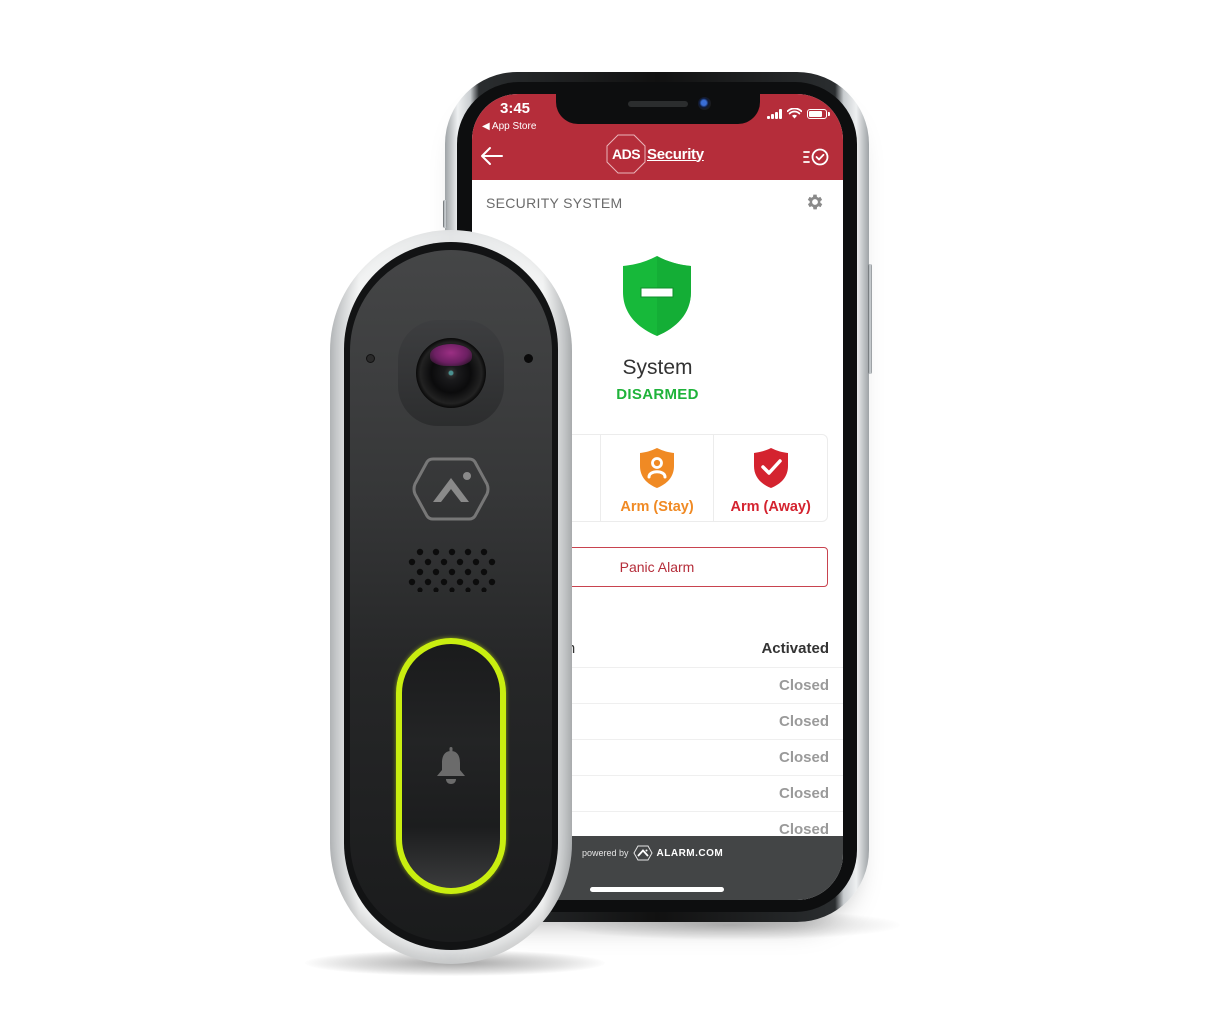 The height and width of the screenshot is (1016, 1220). I want to click on ir-sensor, so click(528, 358).